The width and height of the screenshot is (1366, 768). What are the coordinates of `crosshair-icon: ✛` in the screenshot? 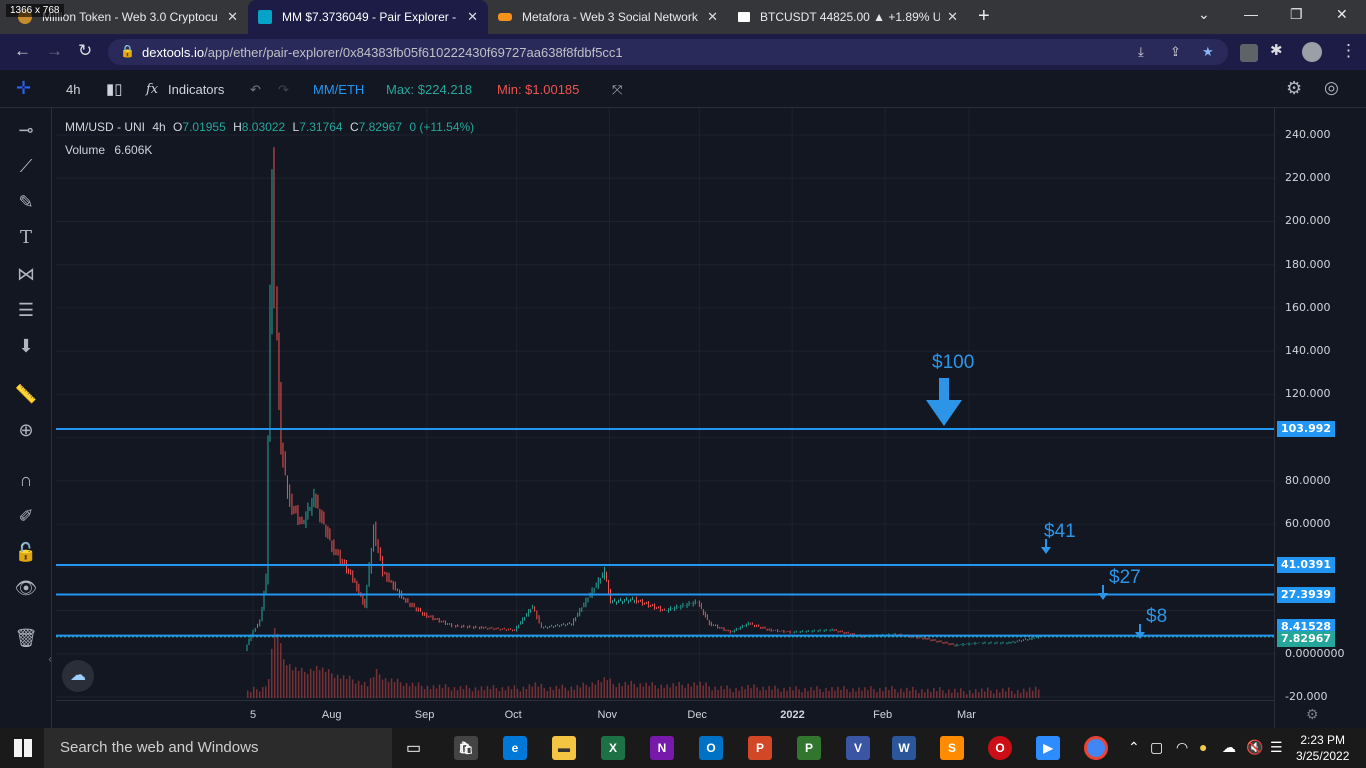 It's located at (23, 88).